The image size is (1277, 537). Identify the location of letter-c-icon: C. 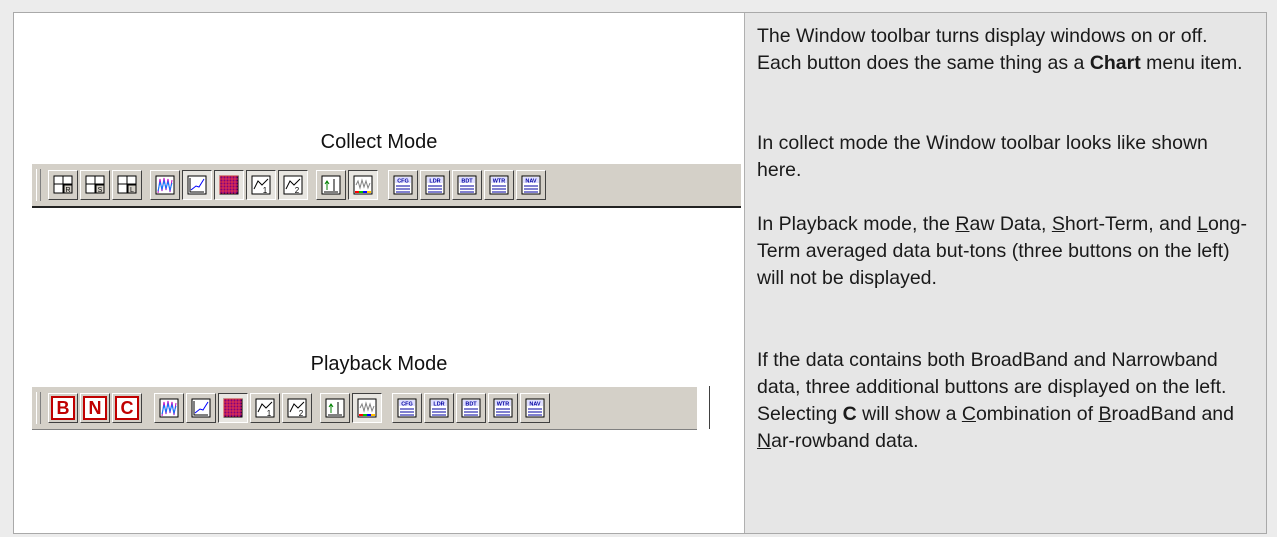
(127, 408).